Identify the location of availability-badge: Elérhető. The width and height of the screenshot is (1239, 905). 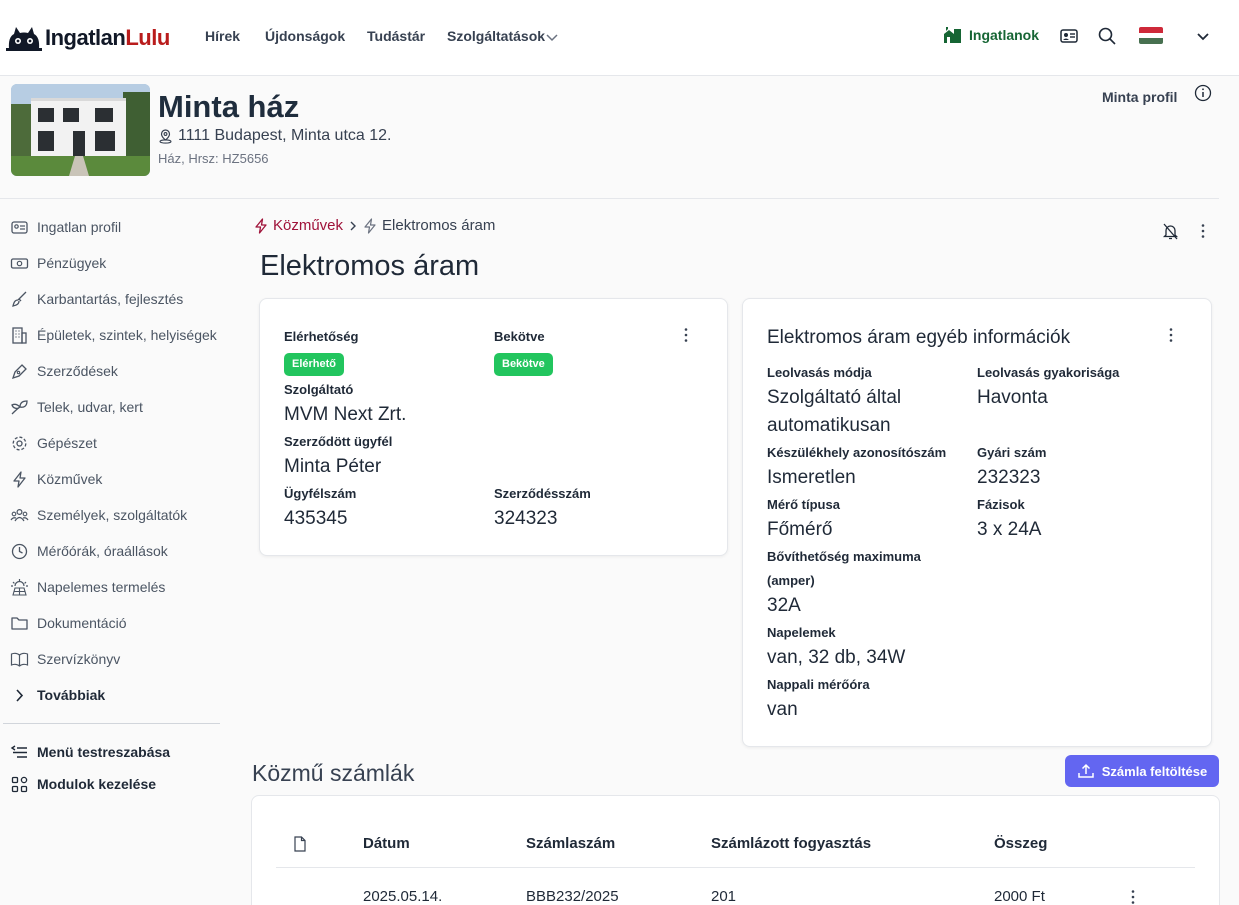
(314, 364).